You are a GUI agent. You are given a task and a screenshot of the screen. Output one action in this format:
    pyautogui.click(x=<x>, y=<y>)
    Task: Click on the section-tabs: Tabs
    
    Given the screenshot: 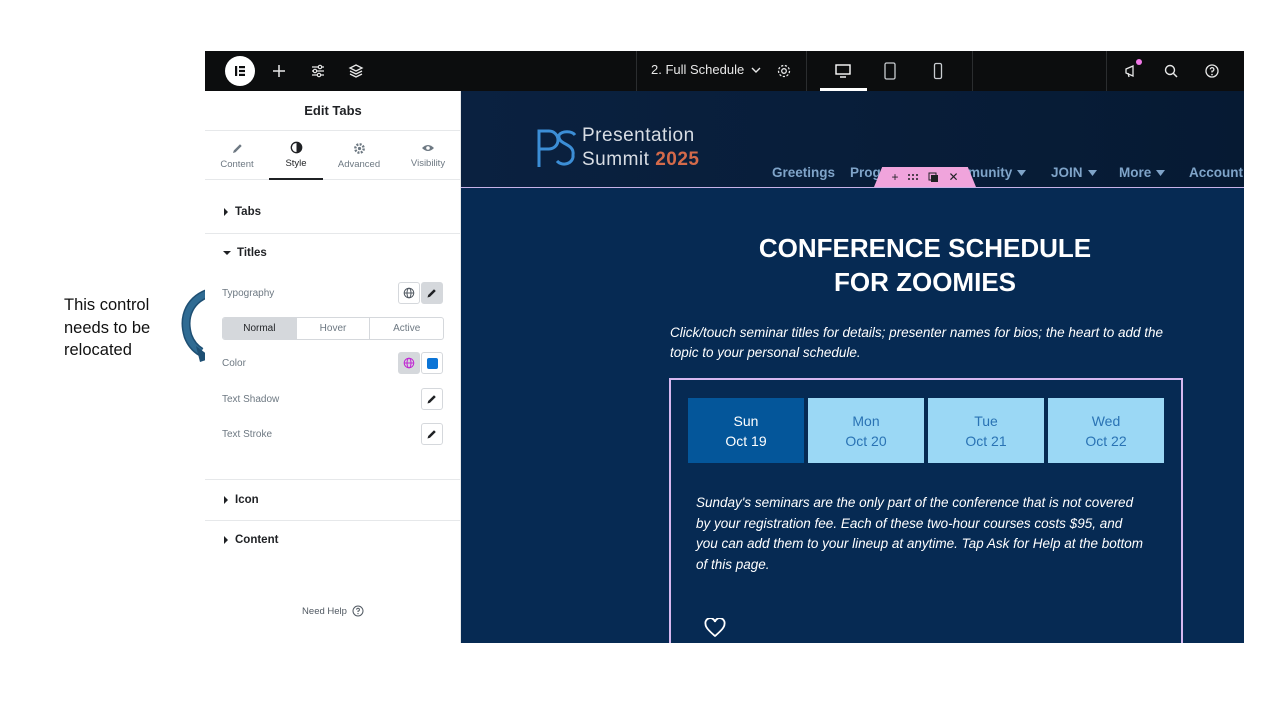 What is the action you would take?
    pyautogui.click(x=242, y=212)
    